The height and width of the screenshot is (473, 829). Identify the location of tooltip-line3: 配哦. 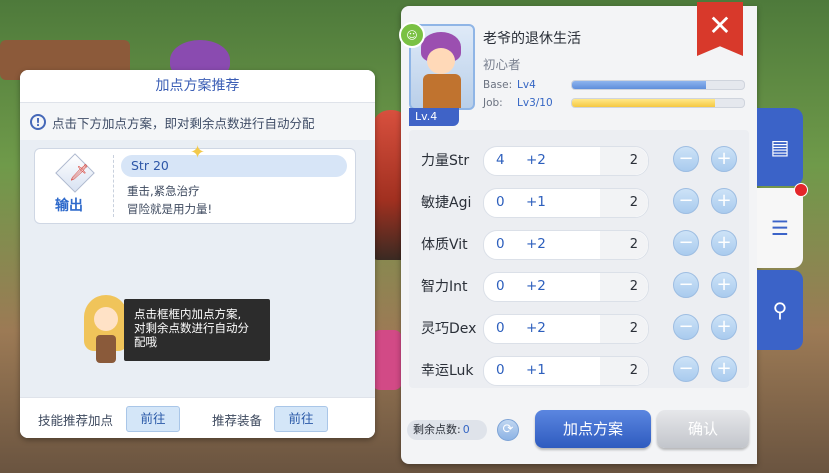
(145, 342).